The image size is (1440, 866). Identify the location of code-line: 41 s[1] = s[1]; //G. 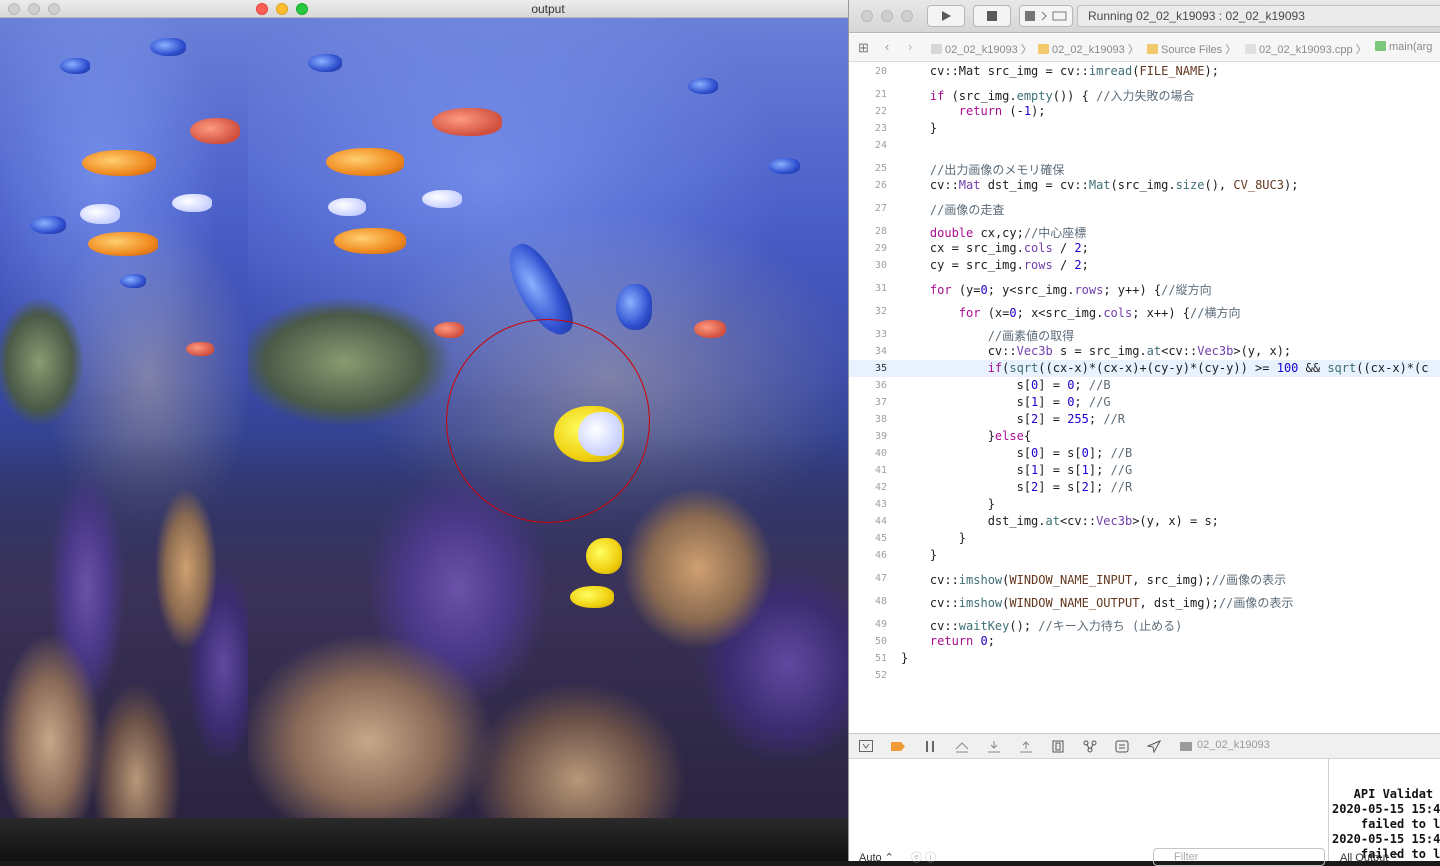
(1144, 470).